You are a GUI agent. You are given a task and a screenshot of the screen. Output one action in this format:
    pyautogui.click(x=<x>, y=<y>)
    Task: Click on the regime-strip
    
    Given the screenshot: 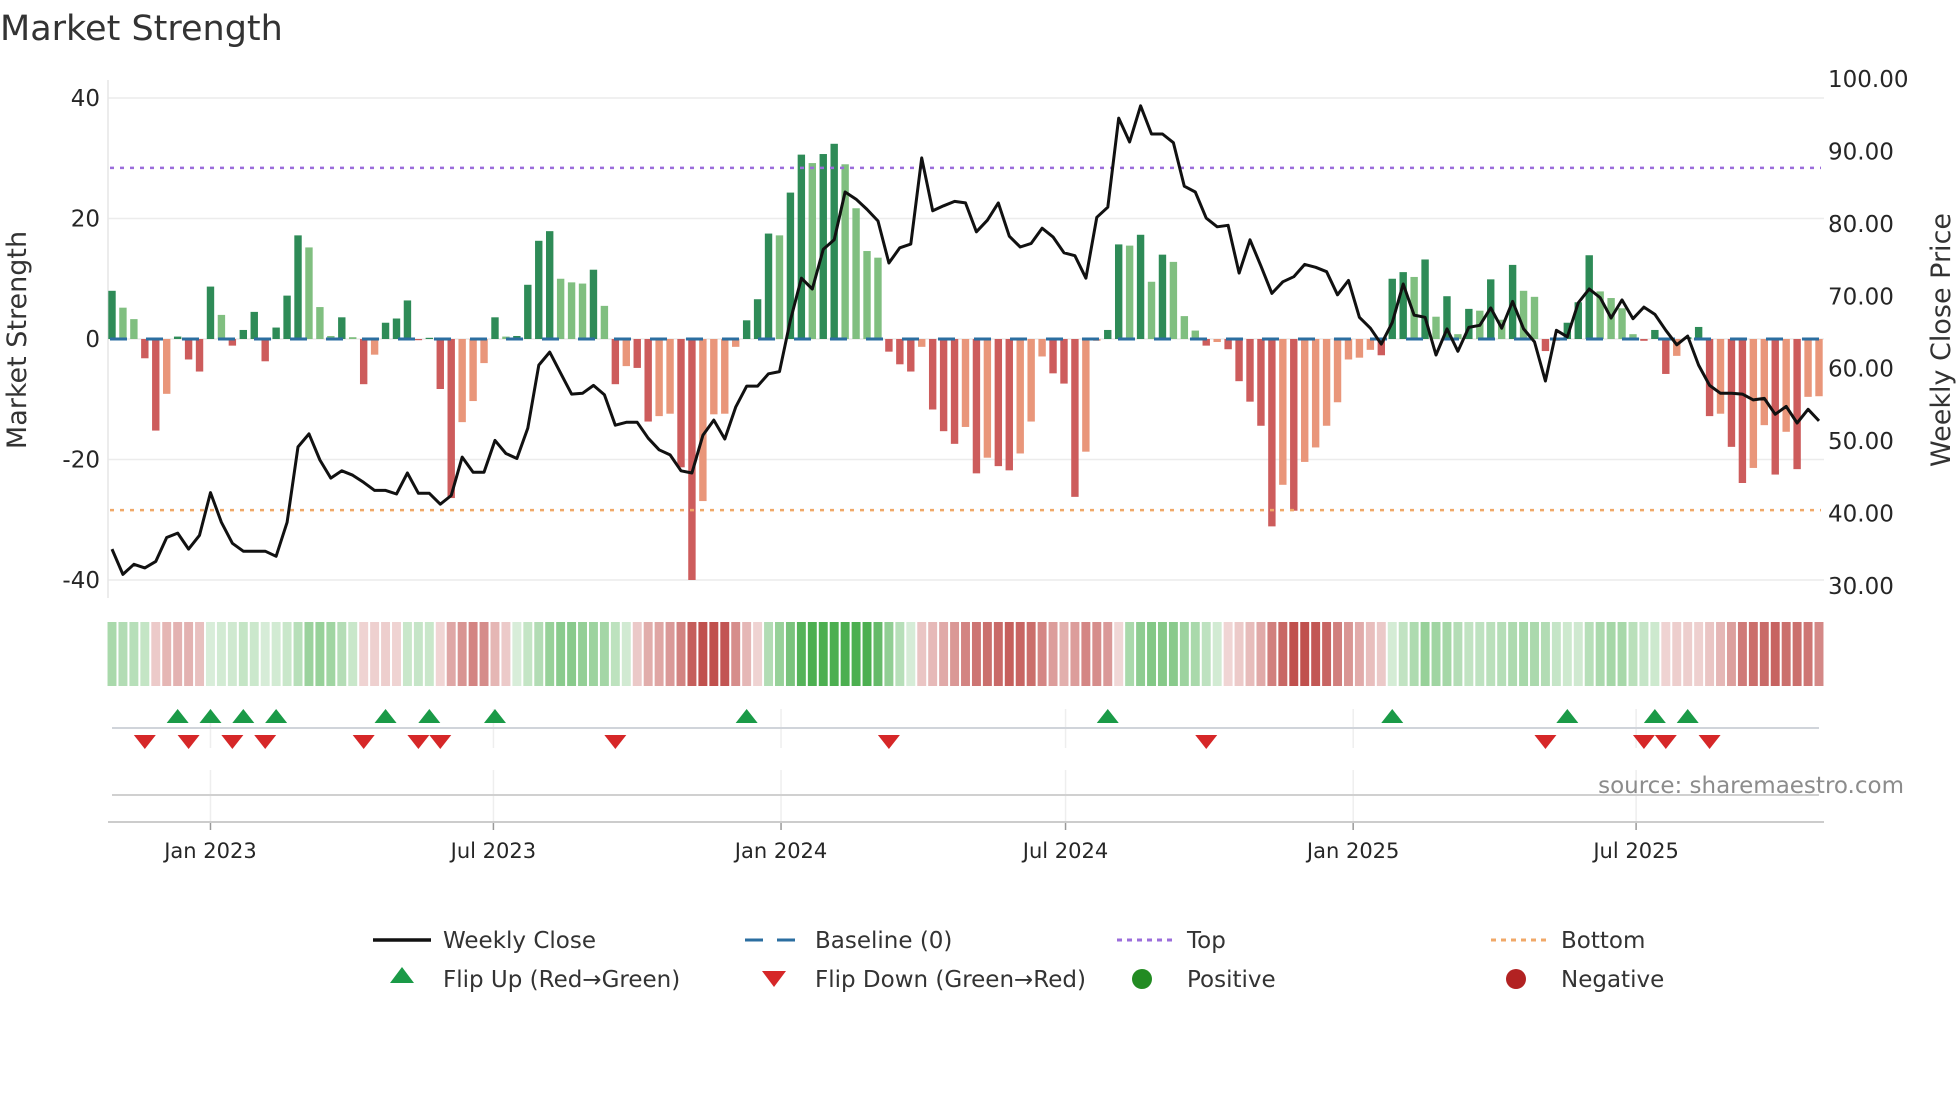 What is the action you would take?
    pyautogui.click(x=965, y=654)
    